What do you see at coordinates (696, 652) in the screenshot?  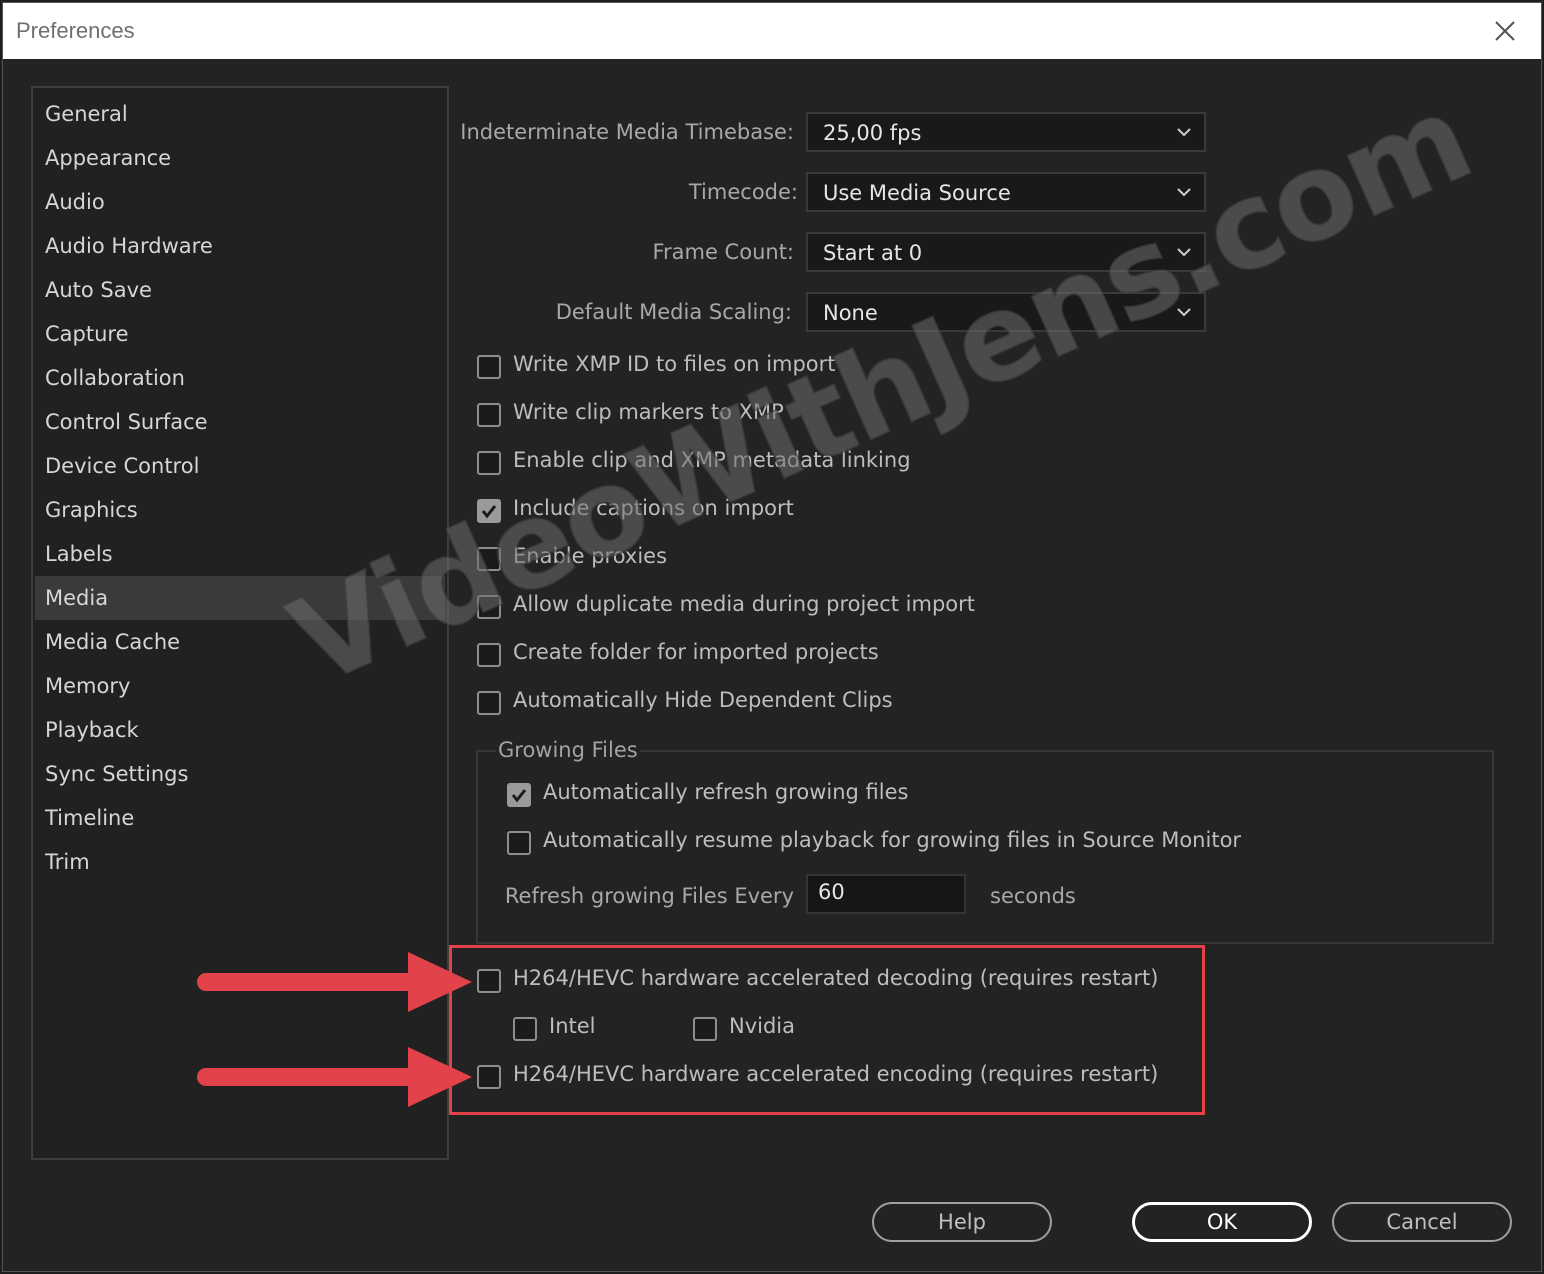 I see `create-folder-label: Create folder for imported projects` at bounding box center [696, 652].